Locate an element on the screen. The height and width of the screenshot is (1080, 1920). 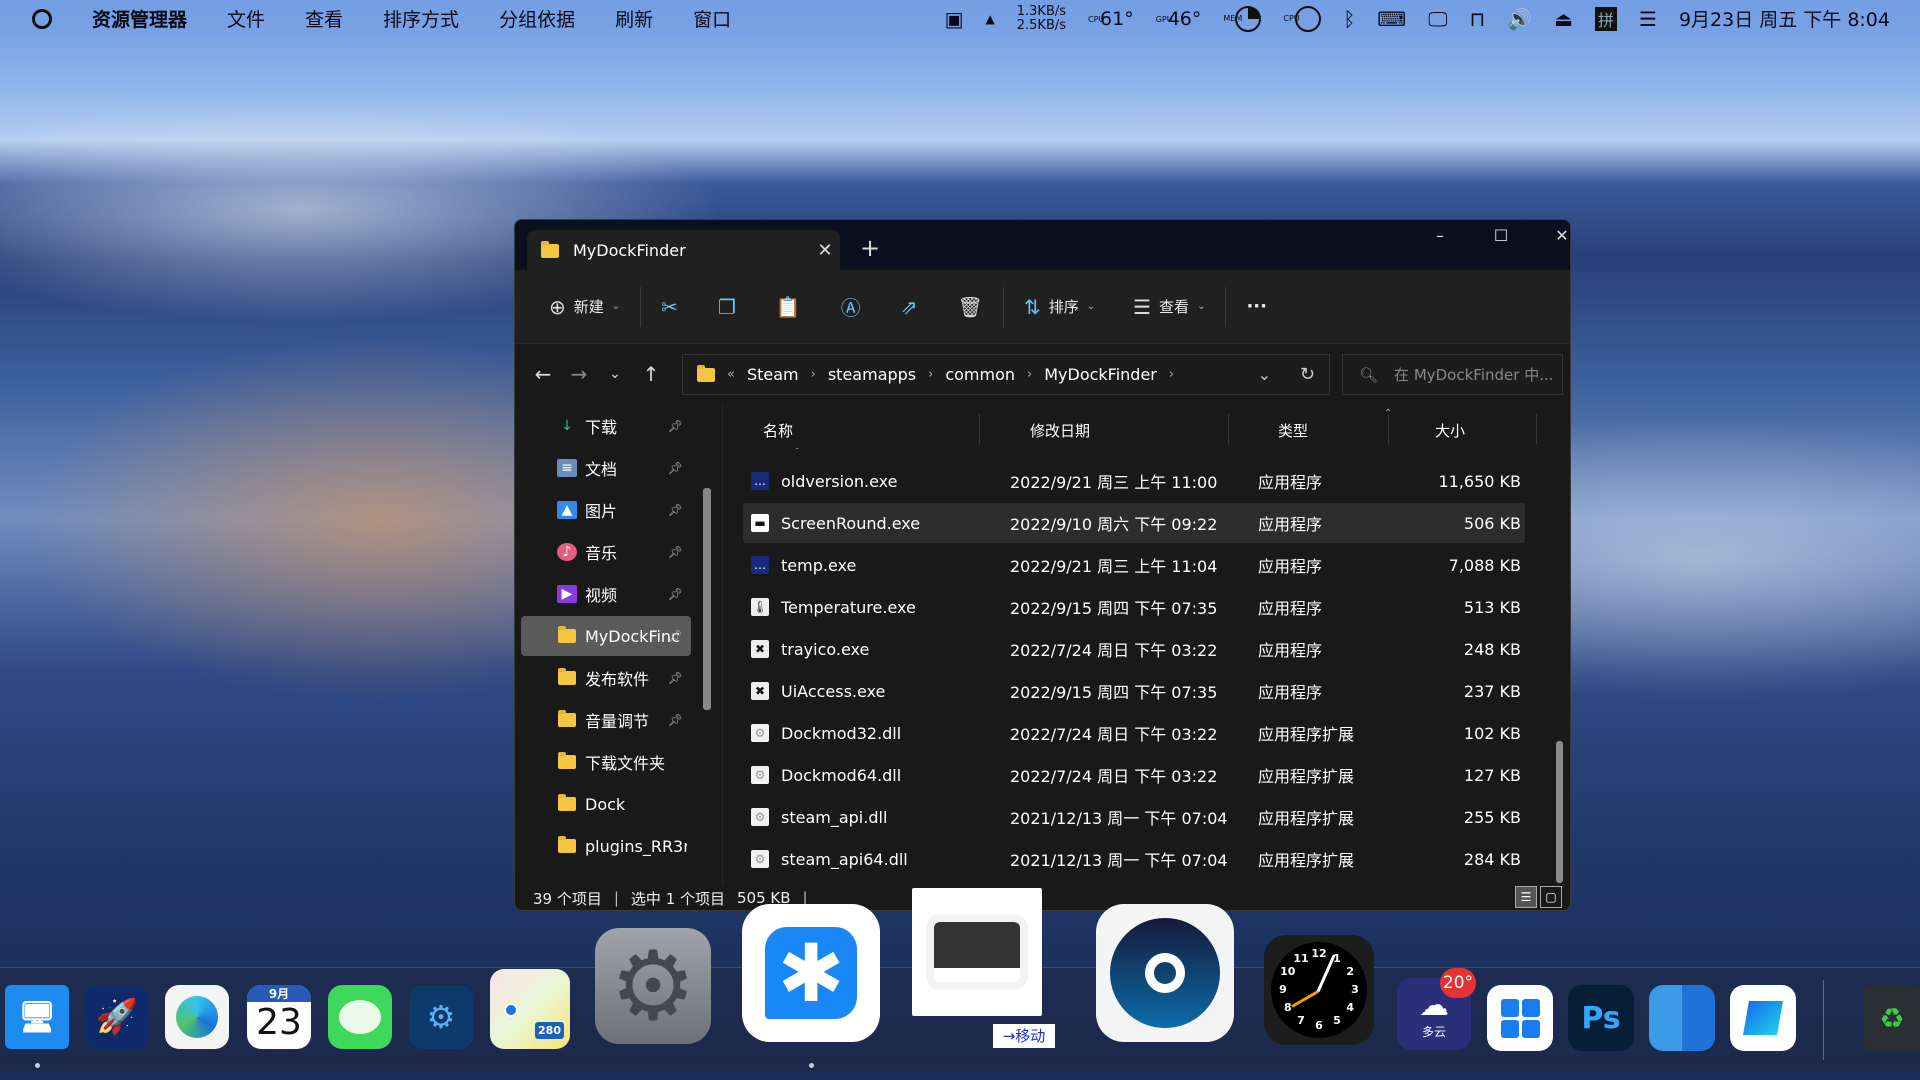
eject-icon: ⏏ is located at coordinates (1563, 19).